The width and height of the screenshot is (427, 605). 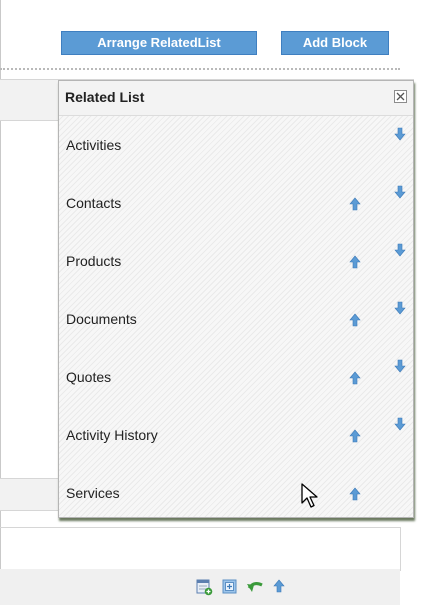 I want to click on move-up-icon, so click(x=279, y=588).